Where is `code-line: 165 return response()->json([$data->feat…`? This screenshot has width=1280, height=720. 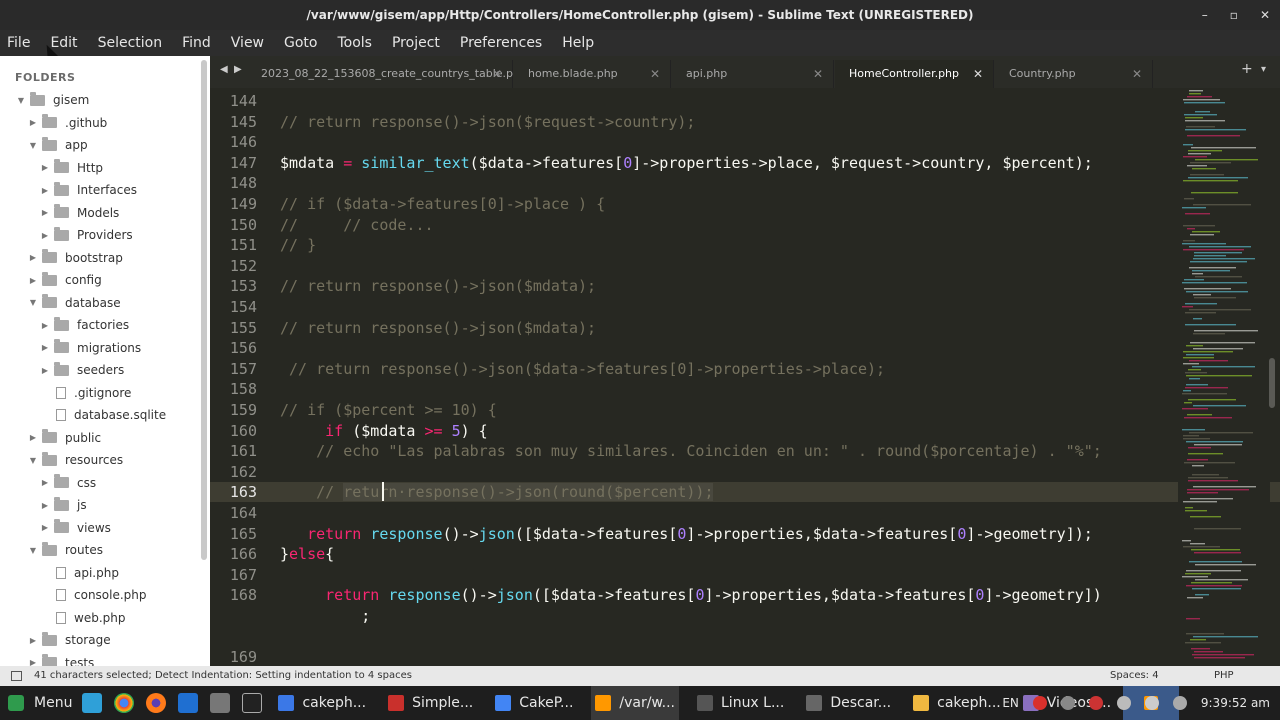 code-line: 165 return response()->json([$data->feat… is located at coordinates (745, 534).